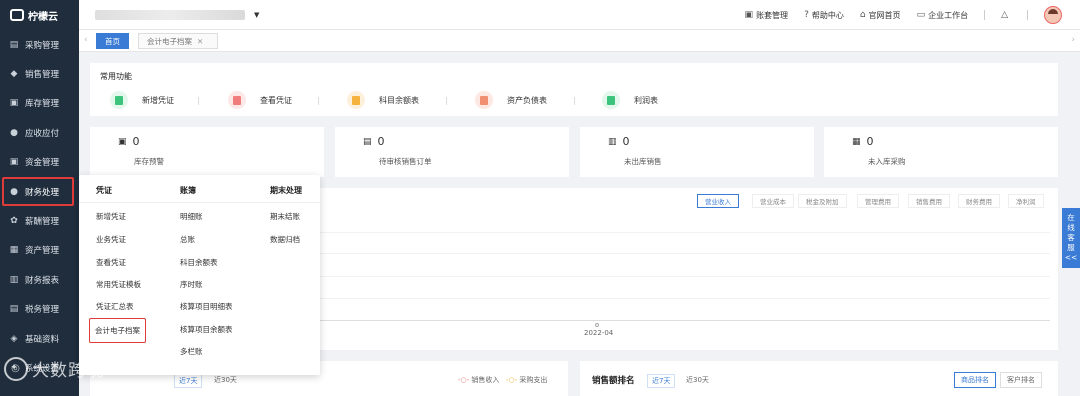 This screenshot has width=1080, height=396. I want to click on top-bar: ▼ ▣ 账套管理 ? 帮助中心 ⌂ 官网首页 ▭ 企业工作台 △, so click(579, 15).